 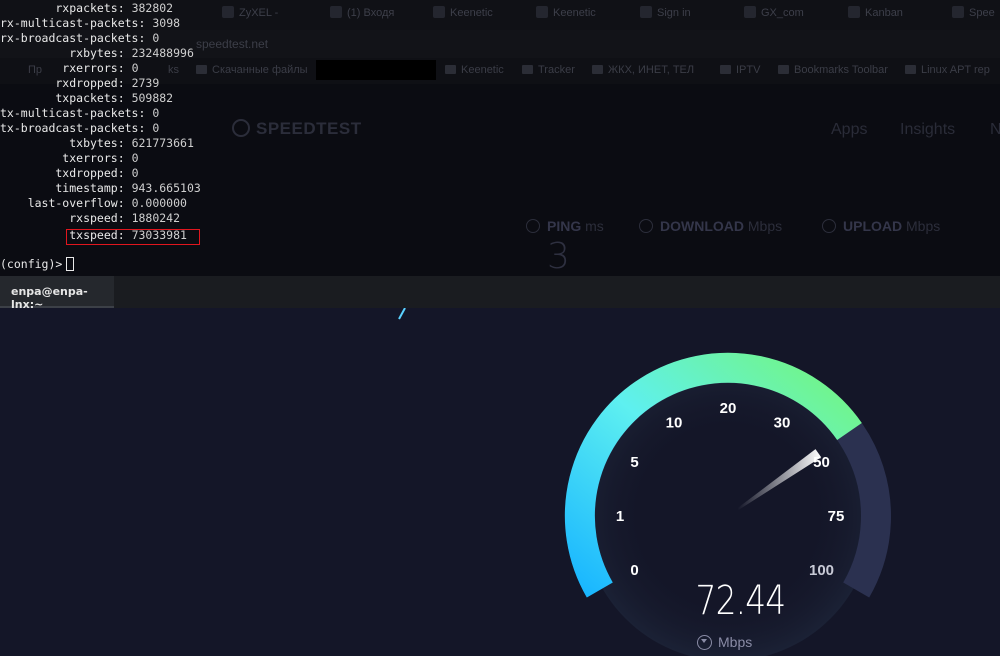 What do you see at coordinates (87, 8) in the screenshot?
I see `terminal-line: rxpackets: 382802` at bounding box center [87, 8].